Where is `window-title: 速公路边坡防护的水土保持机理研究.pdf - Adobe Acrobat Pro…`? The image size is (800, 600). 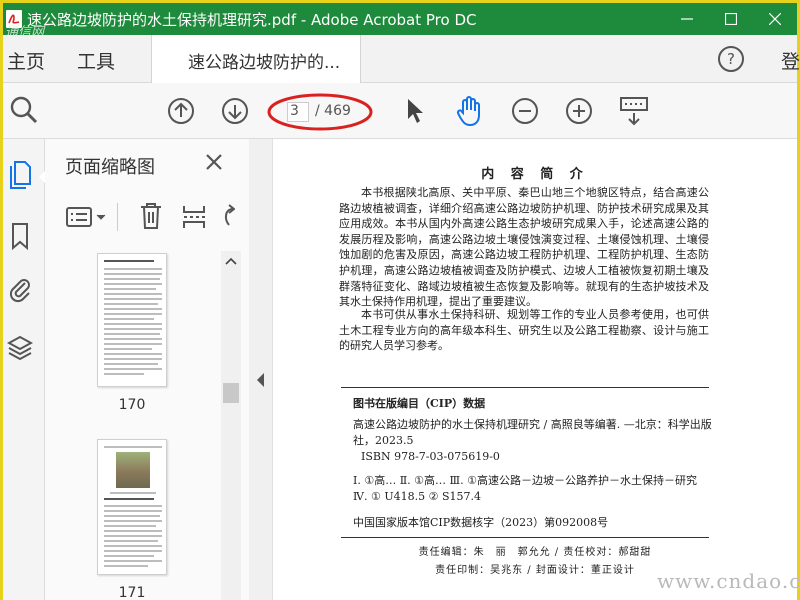 window-title: 速公路边坡防护的水土保持机理研究.pdf - Adobe Acrobat Pro… is located at coordinates (252, 19).